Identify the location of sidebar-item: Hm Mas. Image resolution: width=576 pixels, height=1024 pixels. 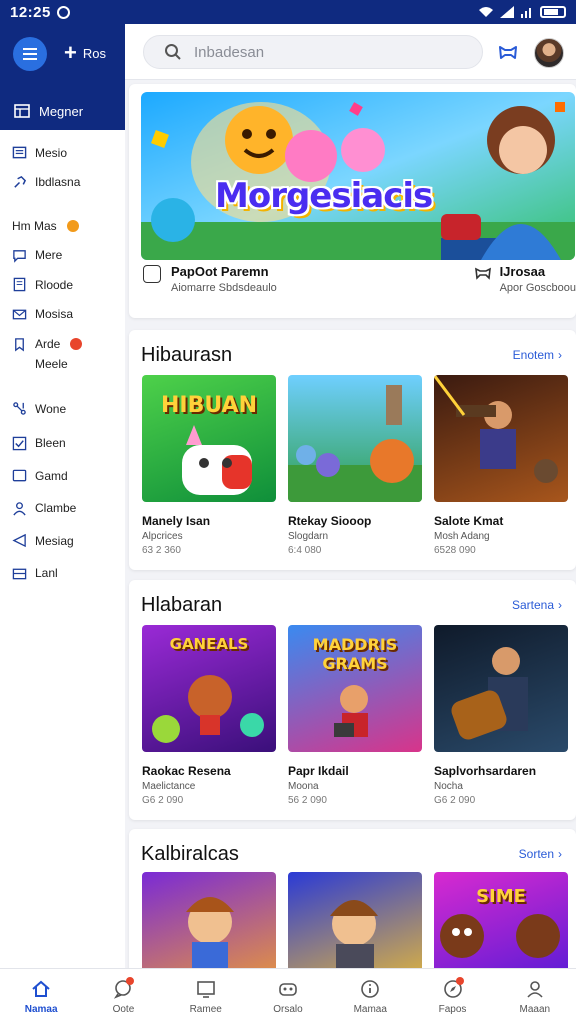
(62, 226).